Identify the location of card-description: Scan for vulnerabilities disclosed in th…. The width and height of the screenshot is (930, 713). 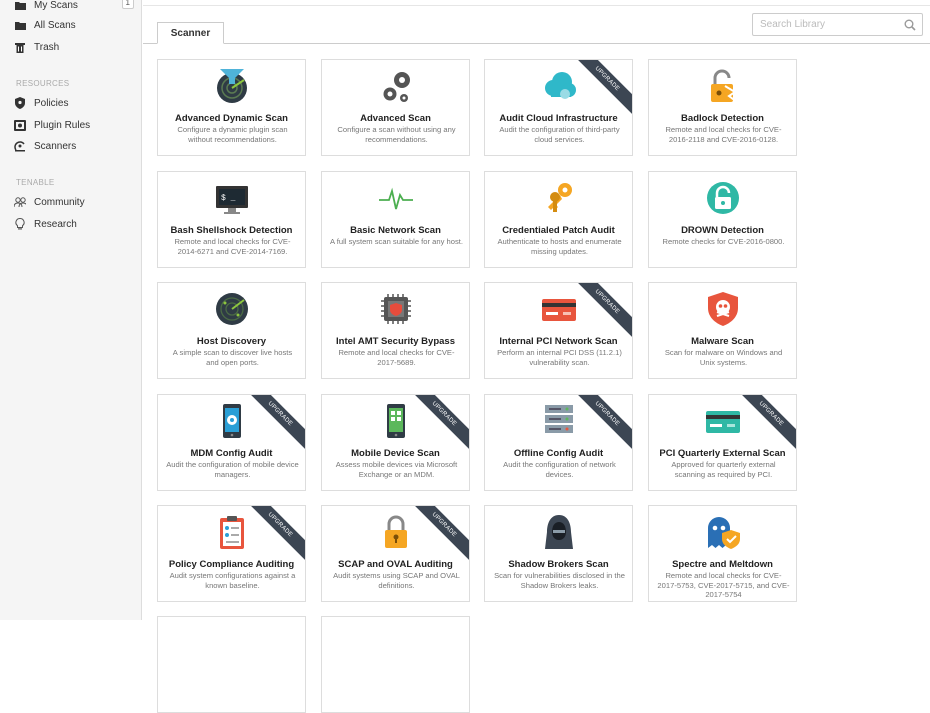
(559, 580).